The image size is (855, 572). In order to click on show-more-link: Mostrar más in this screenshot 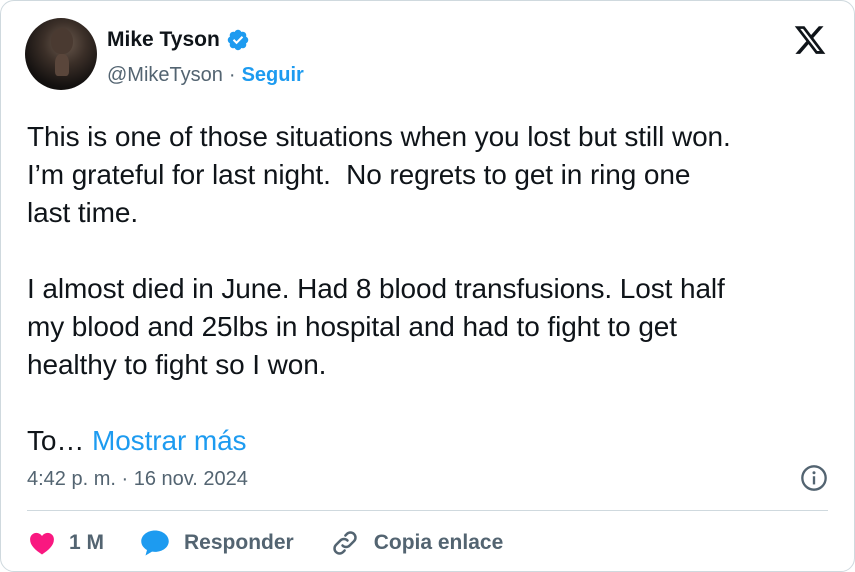, I will do `click(169, 440)`.